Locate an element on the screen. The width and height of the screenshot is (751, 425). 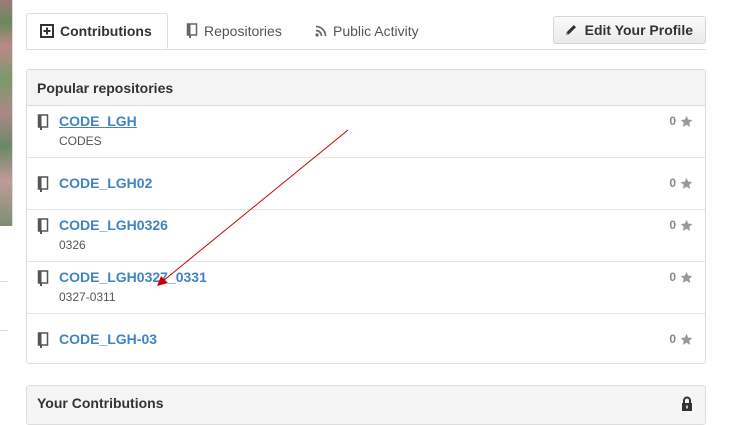
repo-description: CODES is located at coordinates (80, 141).